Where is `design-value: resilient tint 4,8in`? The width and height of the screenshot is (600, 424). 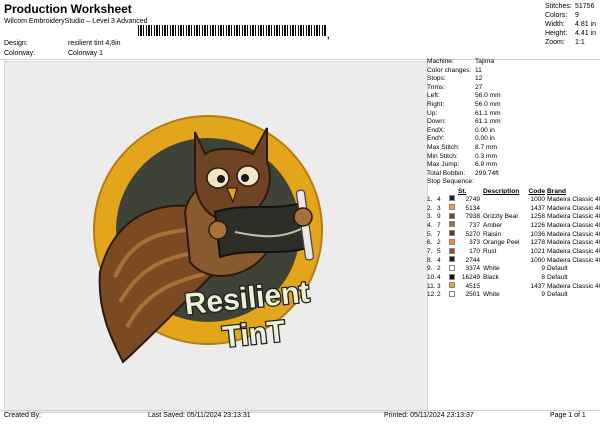
design-value: resilient tint 4,8in is located at coordinates (94, 43).